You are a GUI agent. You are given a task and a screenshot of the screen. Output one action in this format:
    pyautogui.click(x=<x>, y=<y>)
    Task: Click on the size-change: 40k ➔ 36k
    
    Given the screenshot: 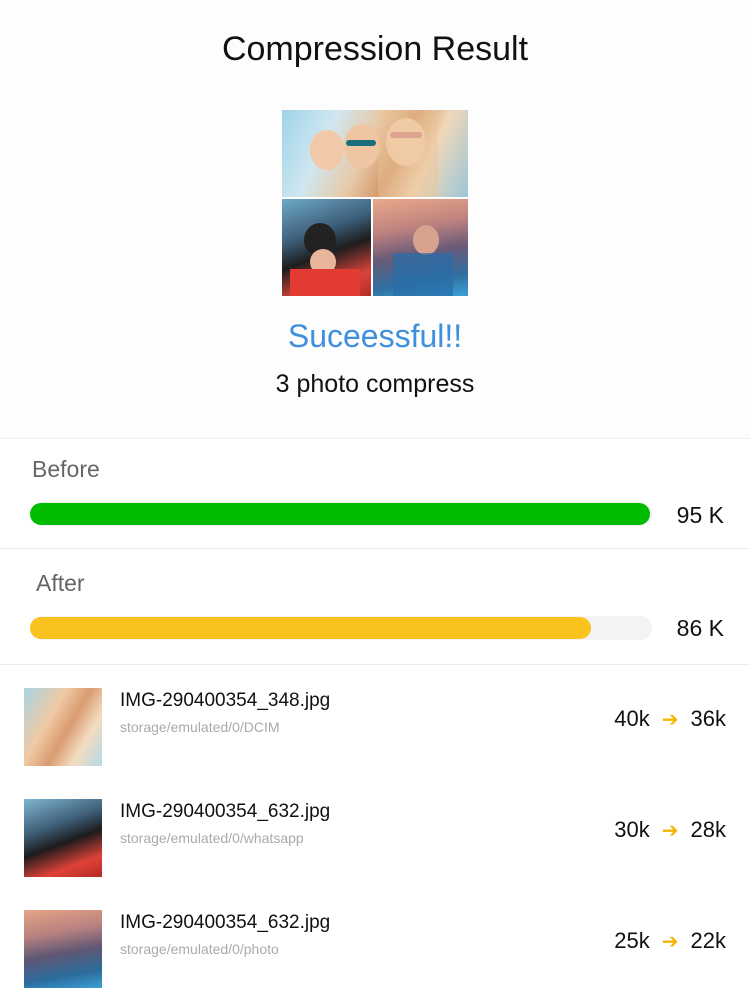 What is the action you would take?
    pyautogui.click(x=670, y=719)
    